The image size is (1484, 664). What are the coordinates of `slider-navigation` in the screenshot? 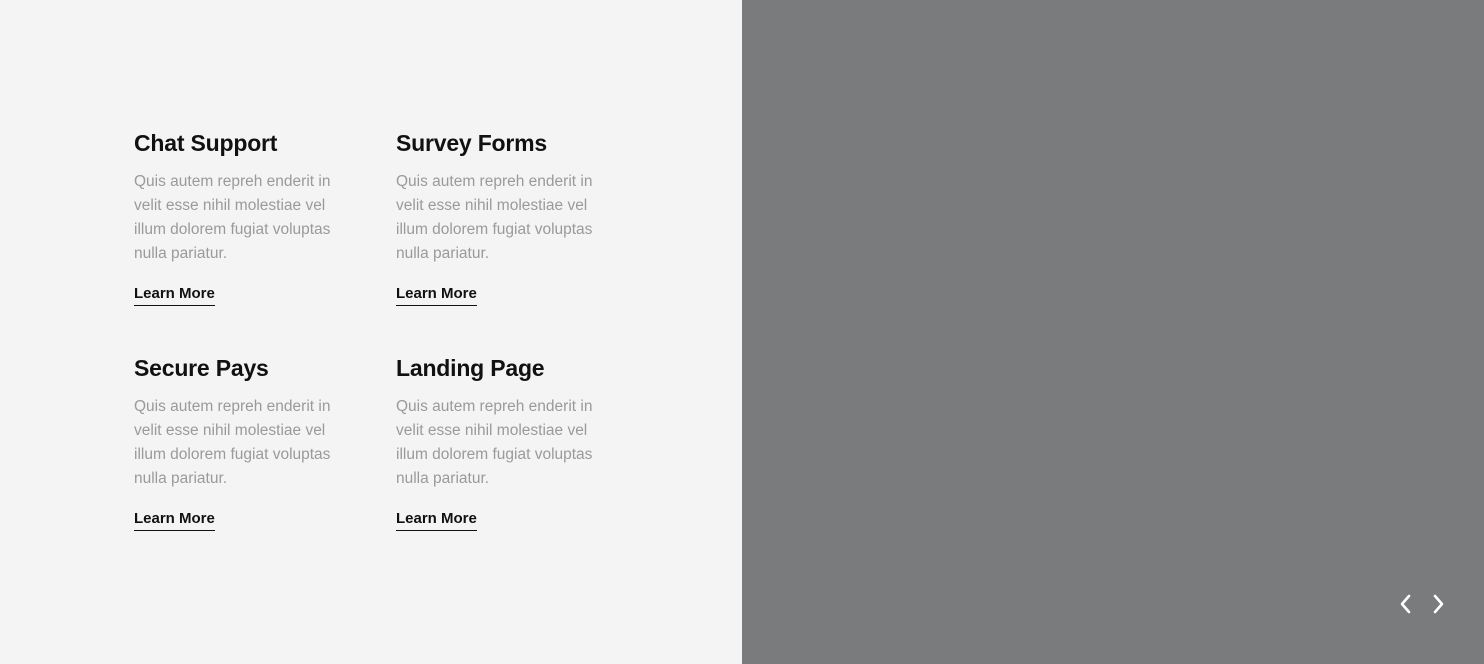 It's located at (1422, 604).